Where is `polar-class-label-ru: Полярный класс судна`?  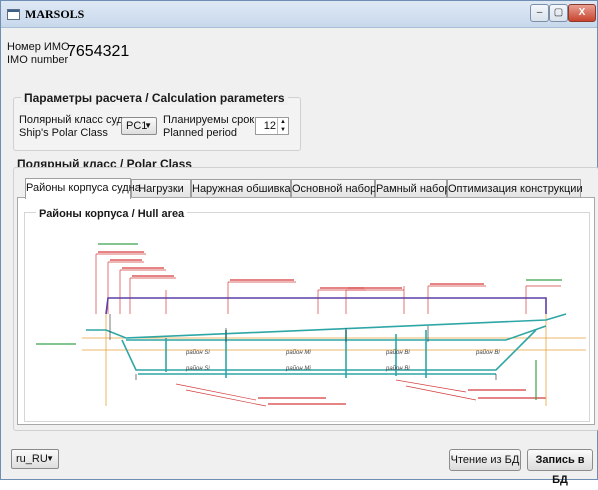 polar-class-label-ru: Полярный класс судна is located at coordinates (77, 120).